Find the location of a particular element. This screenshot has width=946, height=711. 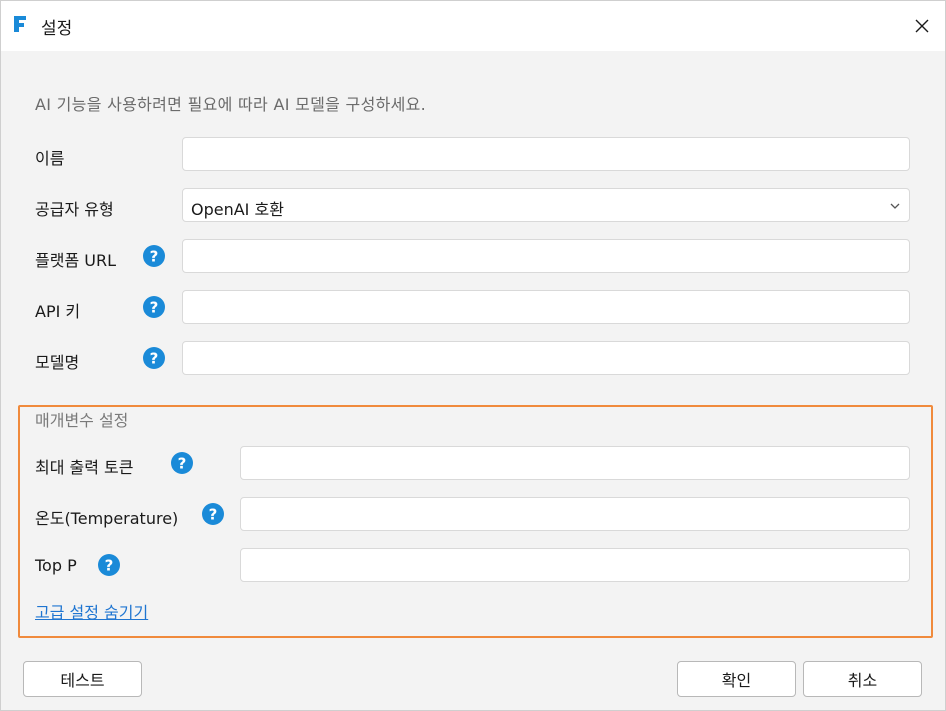

provider-type-select: OpenAI 호환 is located at coordinates (546, 205).